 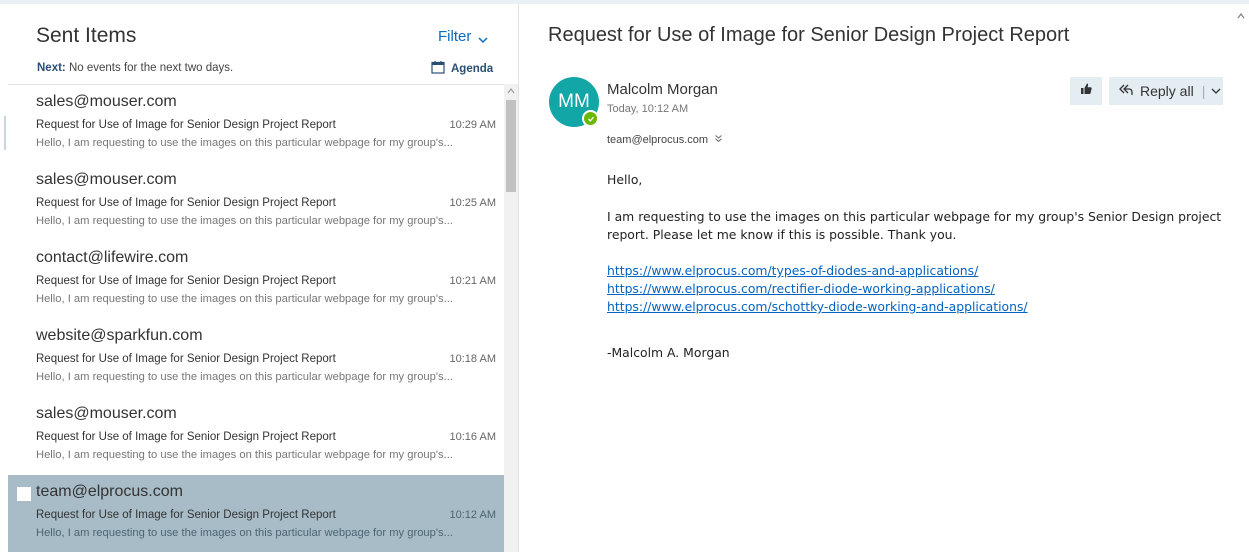 I want to click on nav-selection-marker, so click(x=5, y=133).